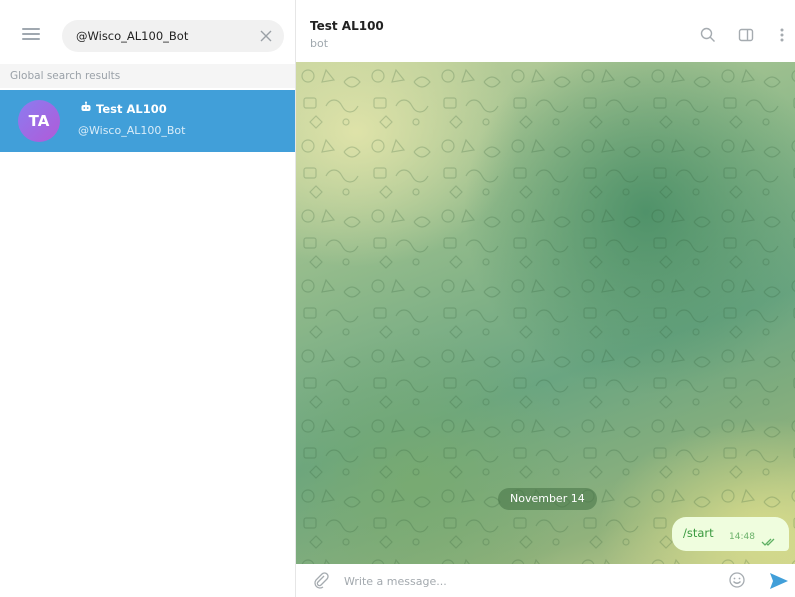 The image size is (795, 597). Describe the element at coordinates (737, 580) in the screenshot. I see `emoji-icon` at that location.